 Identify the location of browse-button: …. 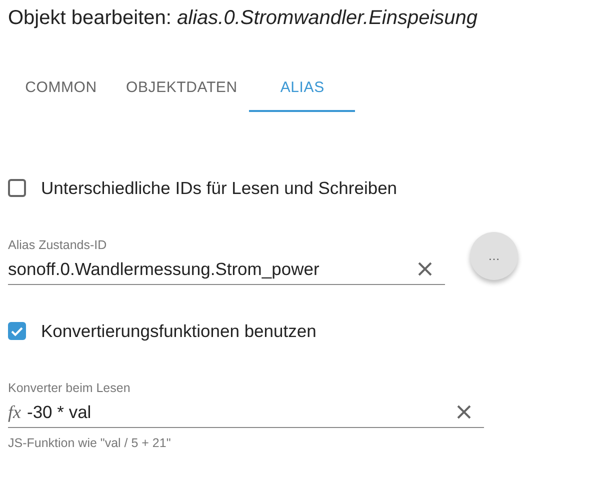
(494, 256).